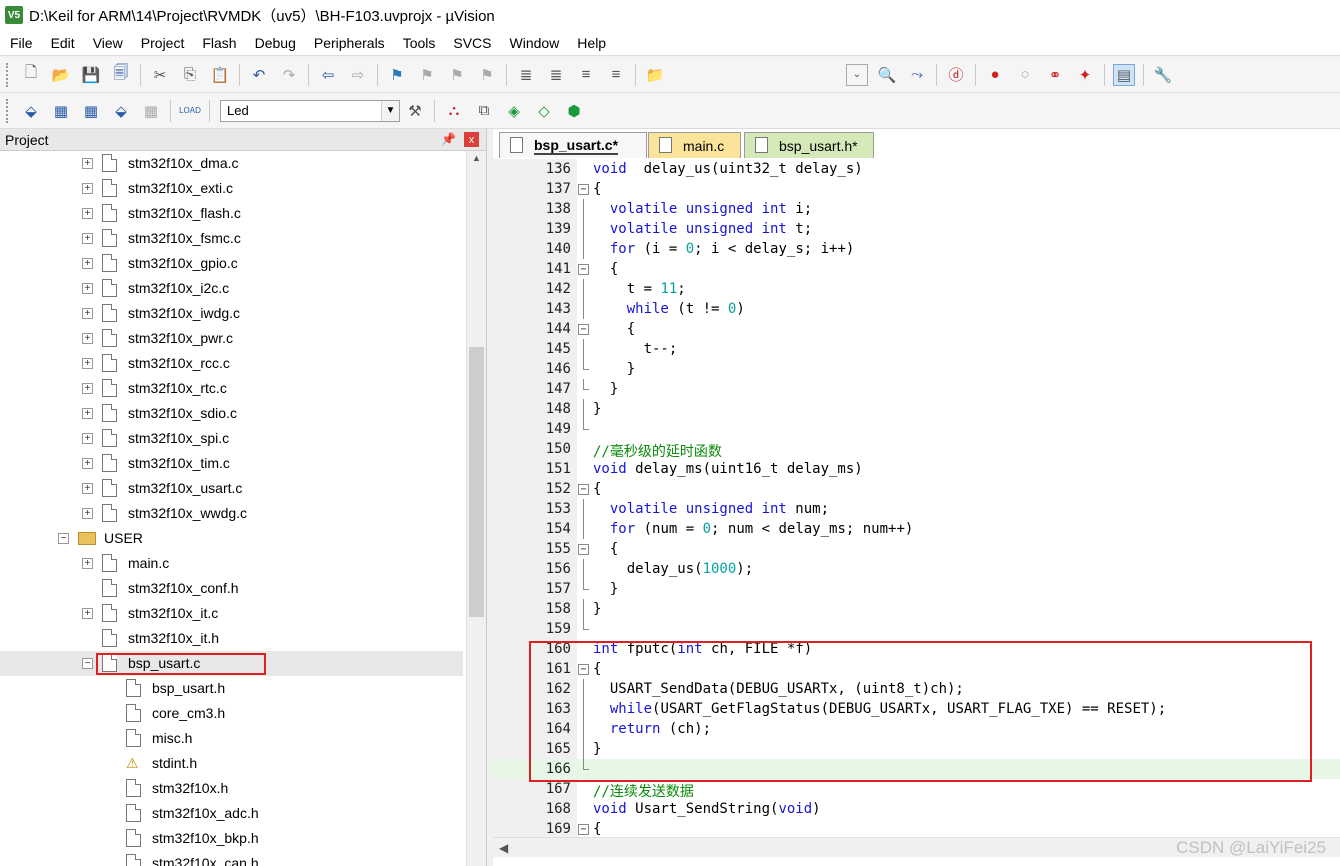  What do you see at coordinates (476, 482) in the screenshot?
I see `scroll-thumb` at bounding box center [476, 482].